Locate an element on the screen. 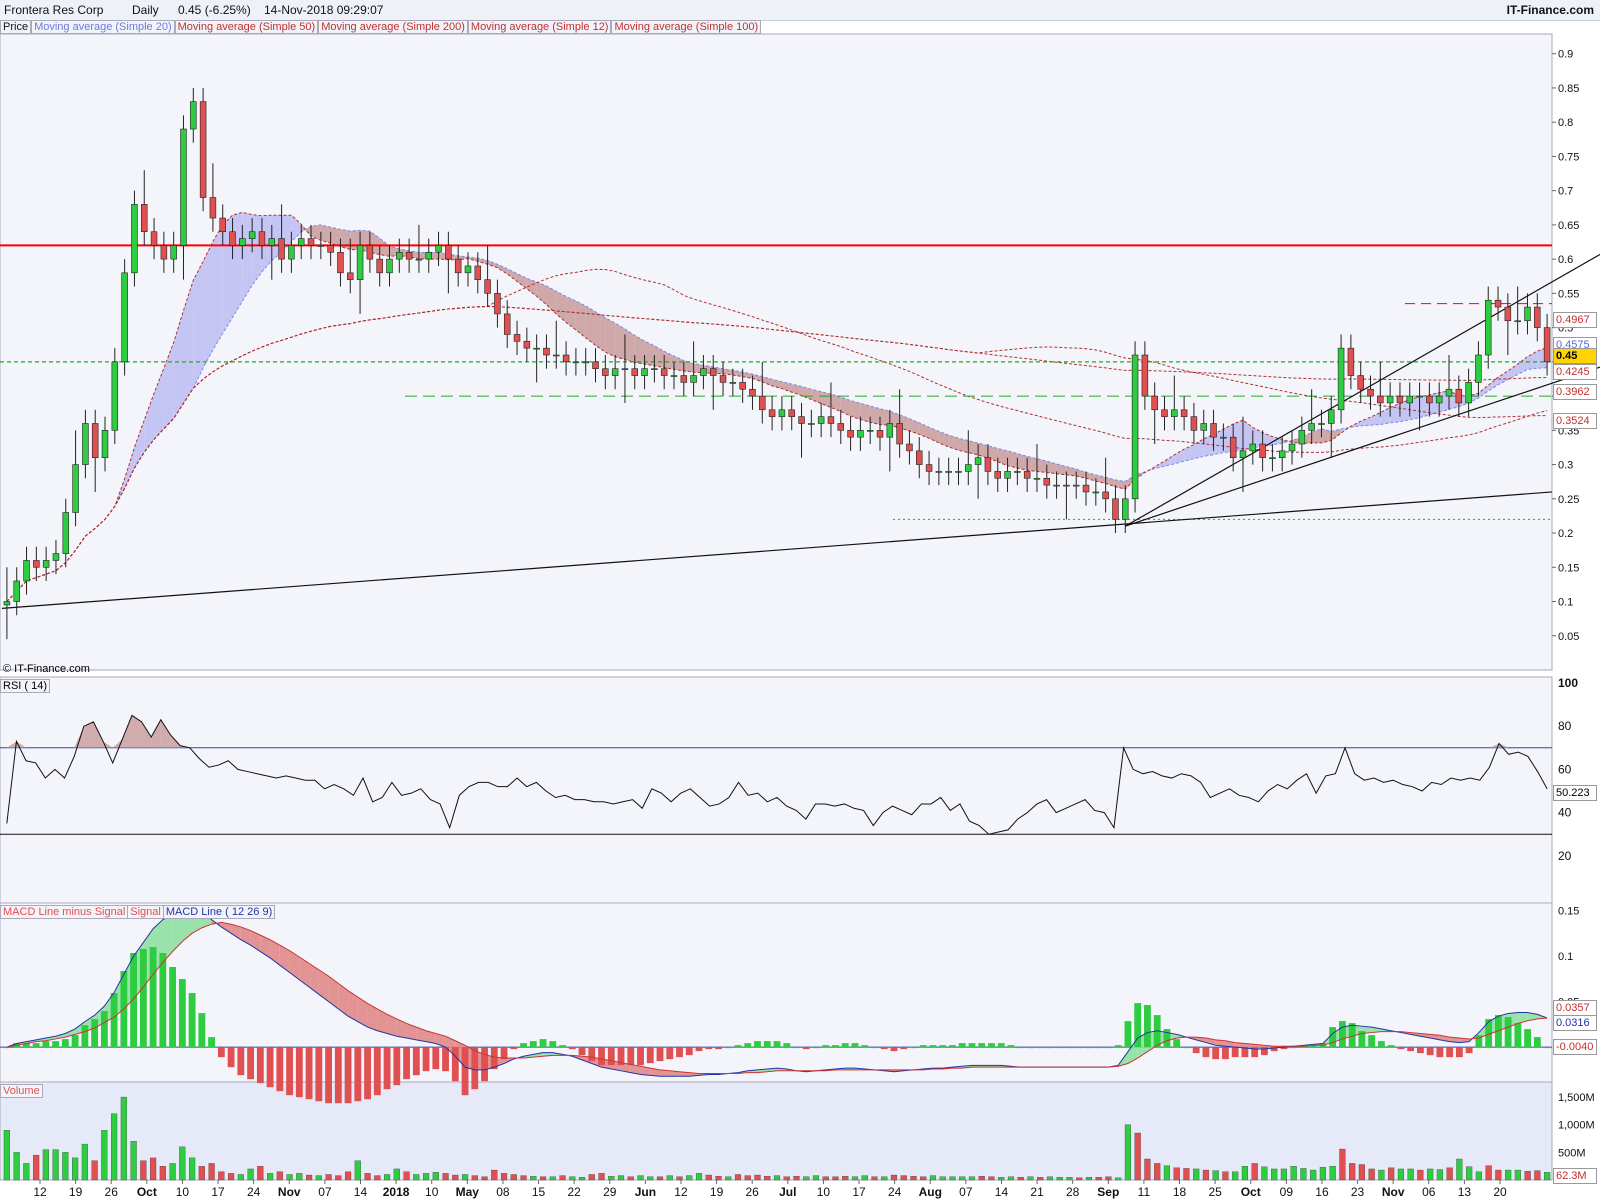 The width and height of the screenshot is (1600, 1200). watermark: © IT-Finance.com is located at coordinates (46, 669).